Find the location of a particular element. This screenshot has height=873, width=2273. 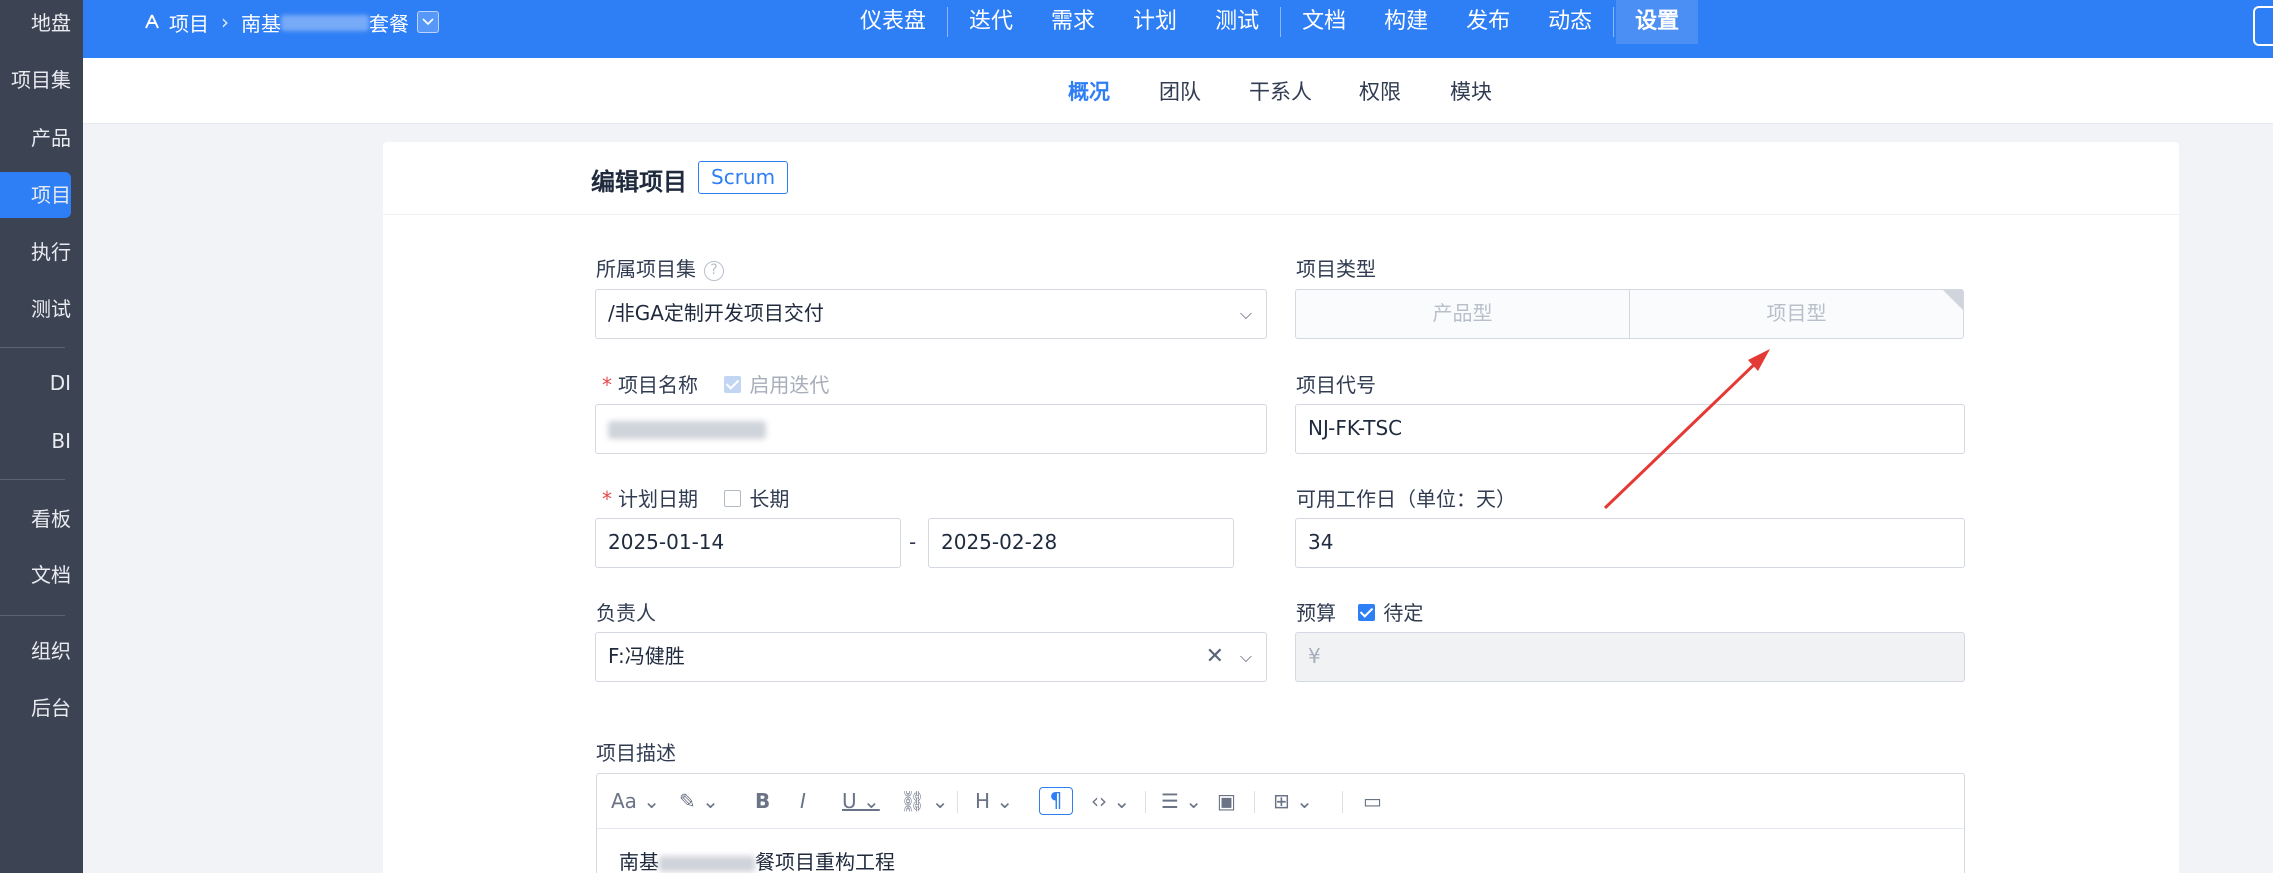

project-icon is located at coordinates (152, 21).